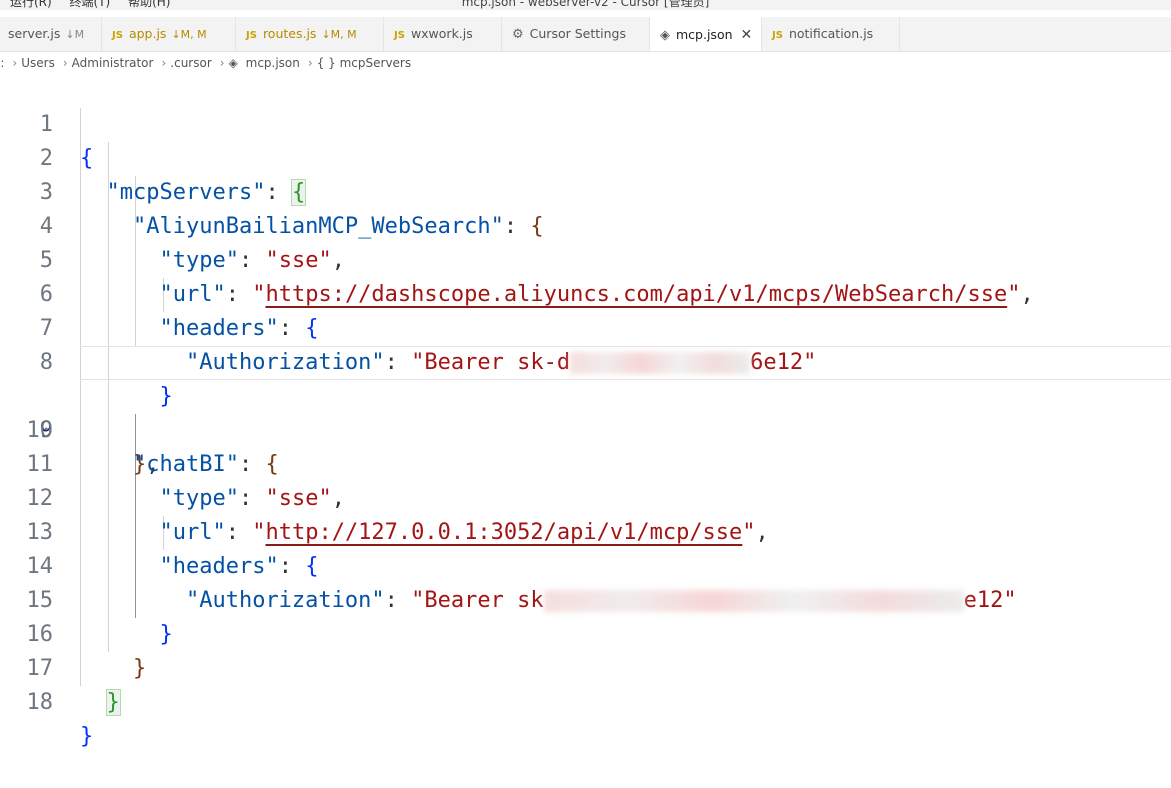  What do you see at coordinates (273, 63) in the screenshot?
I see `breadcrumb-file: mcp.json` at bounding box center [273, 63].